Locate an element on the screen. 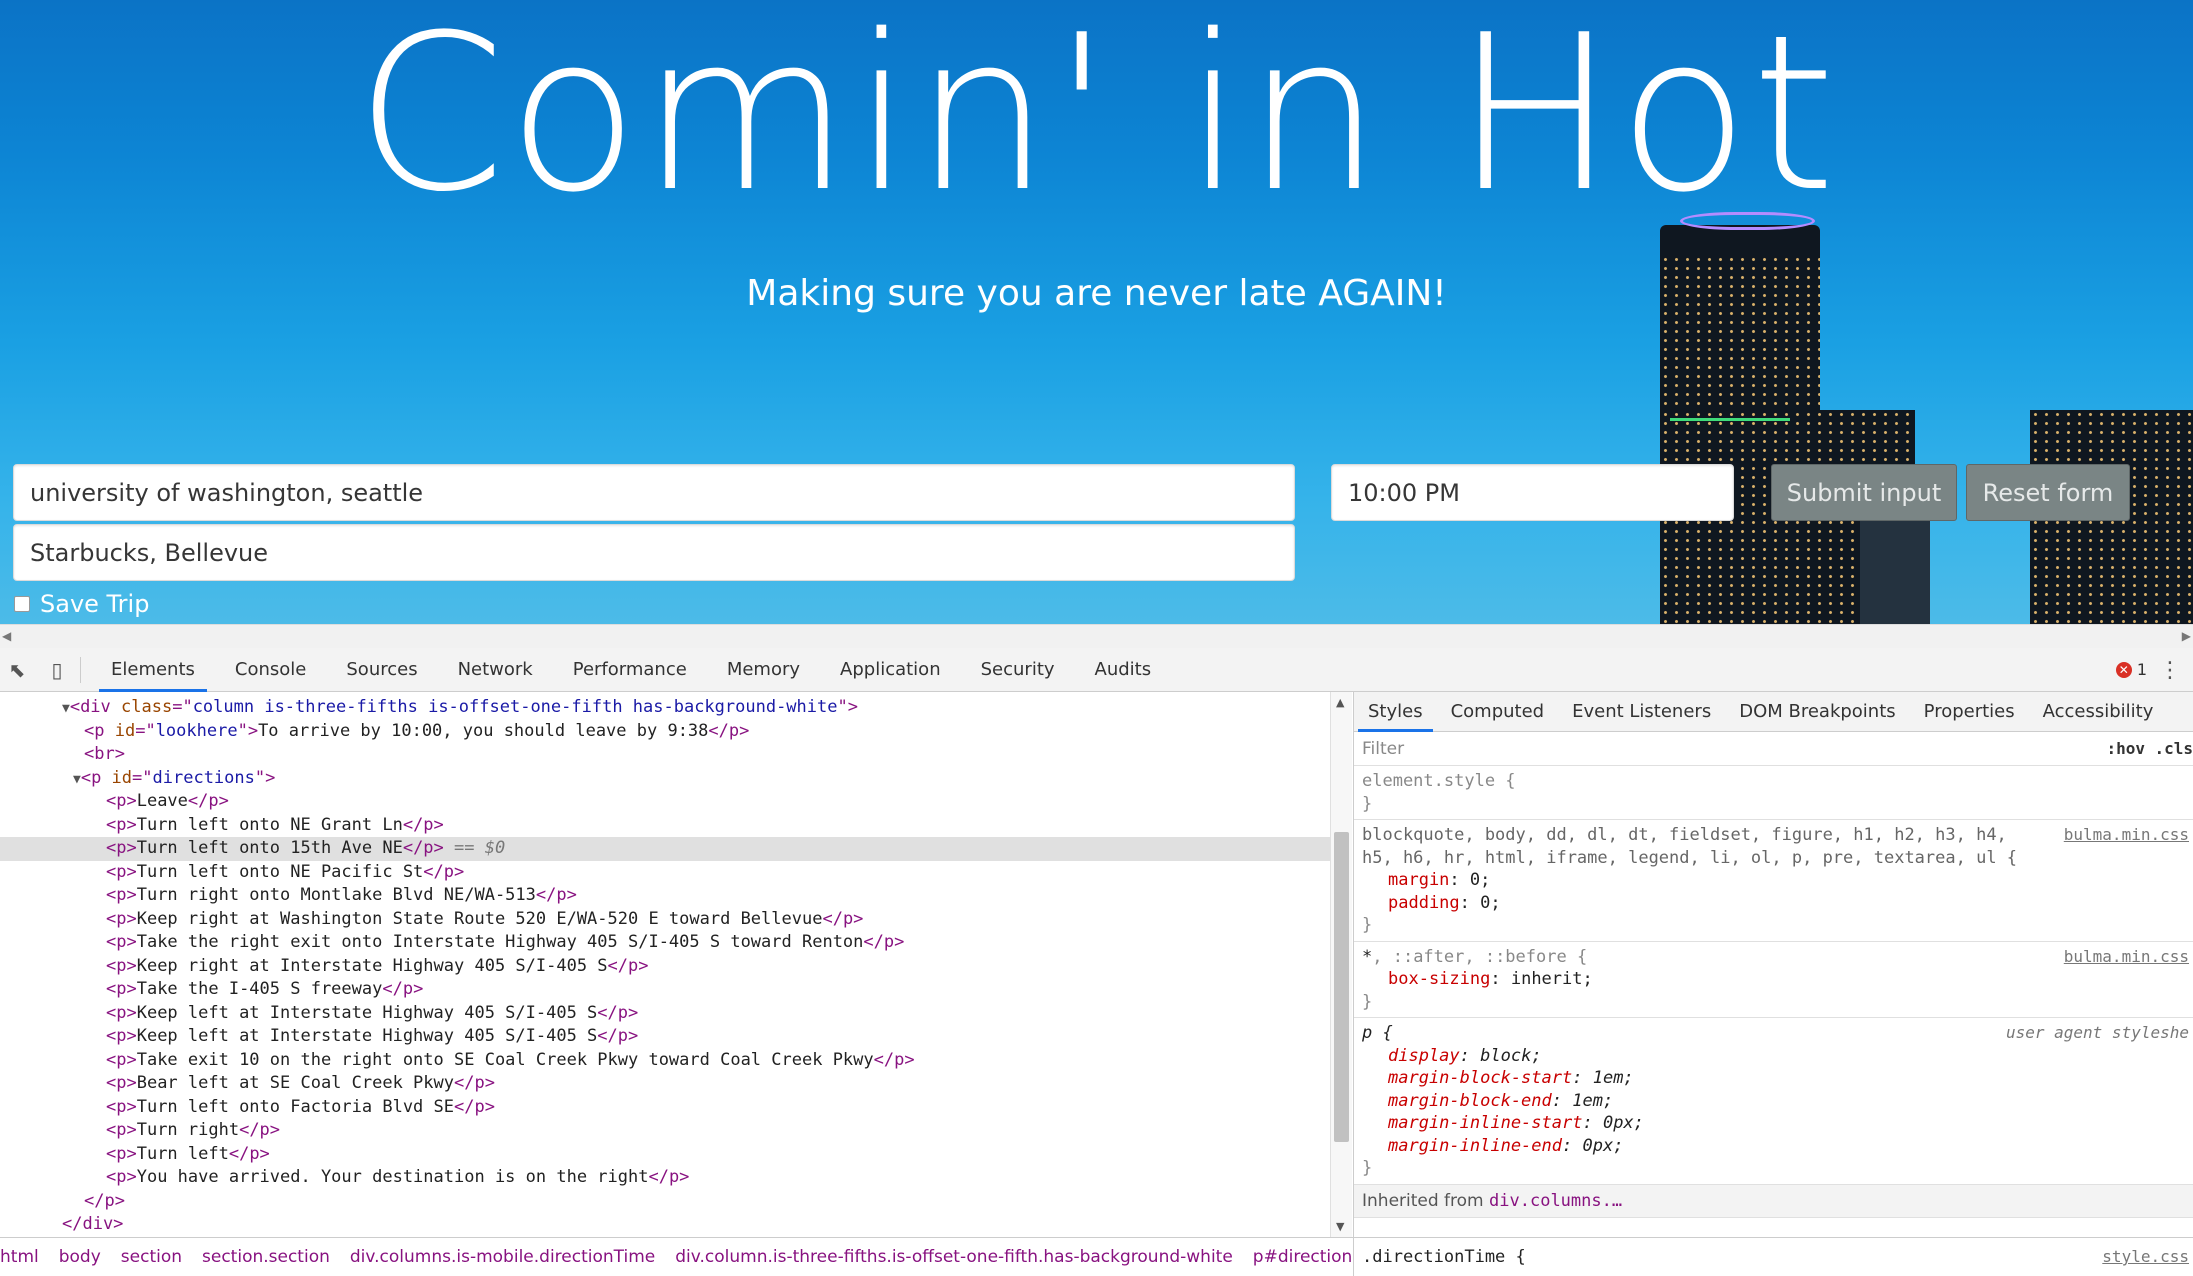  scrollbar-thumb is located at coordinates (1341, 987).